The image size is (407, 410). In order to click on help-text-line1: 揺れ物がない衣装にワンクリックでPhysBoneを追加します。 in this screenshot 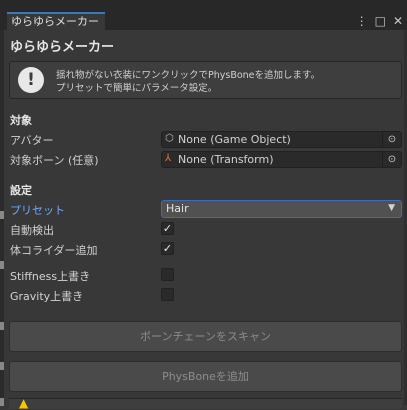, I will do `click(188, 75)`.